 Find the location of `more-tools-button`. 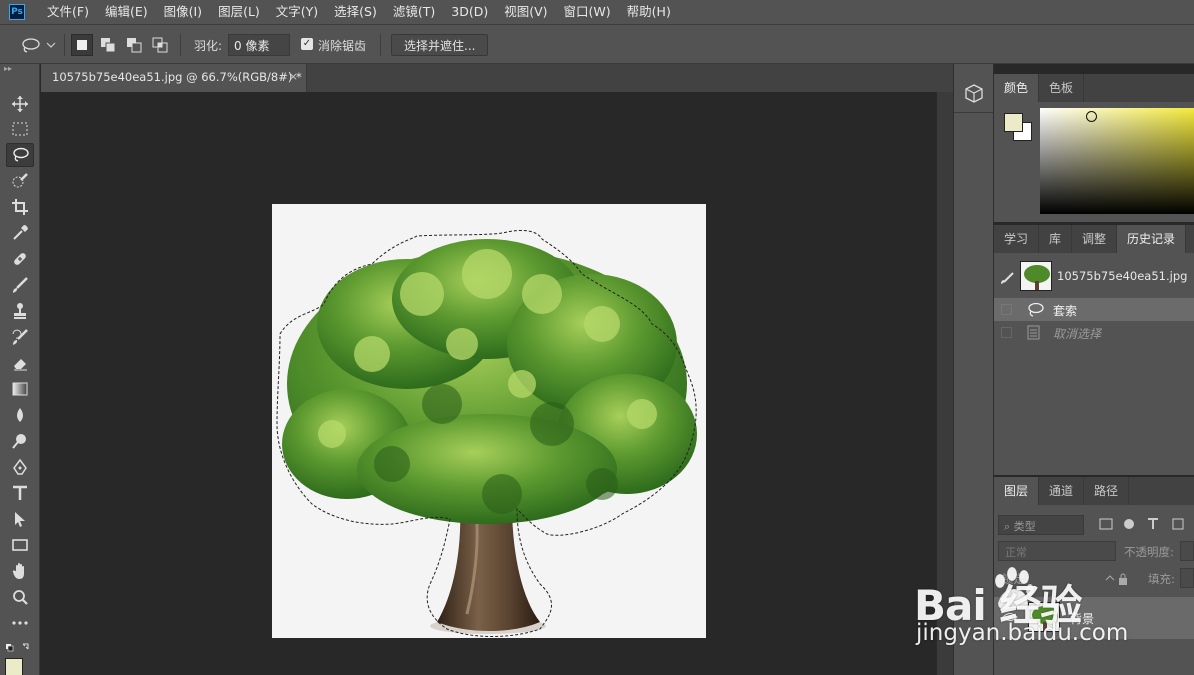

more-tools-button is located at coordinates (20, 623).